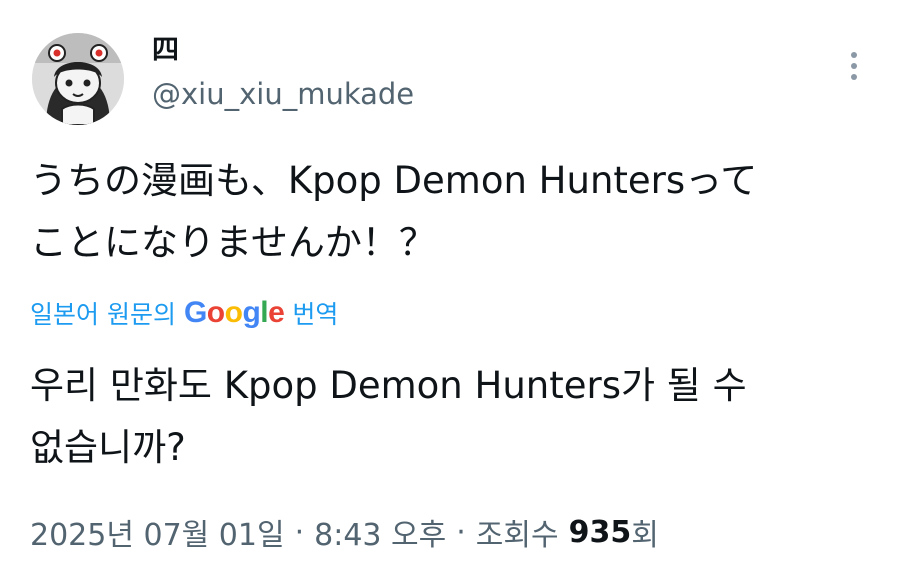  I want to click on translation-attribution: 일본어 원문의 Google 번역, so click(184, 313).